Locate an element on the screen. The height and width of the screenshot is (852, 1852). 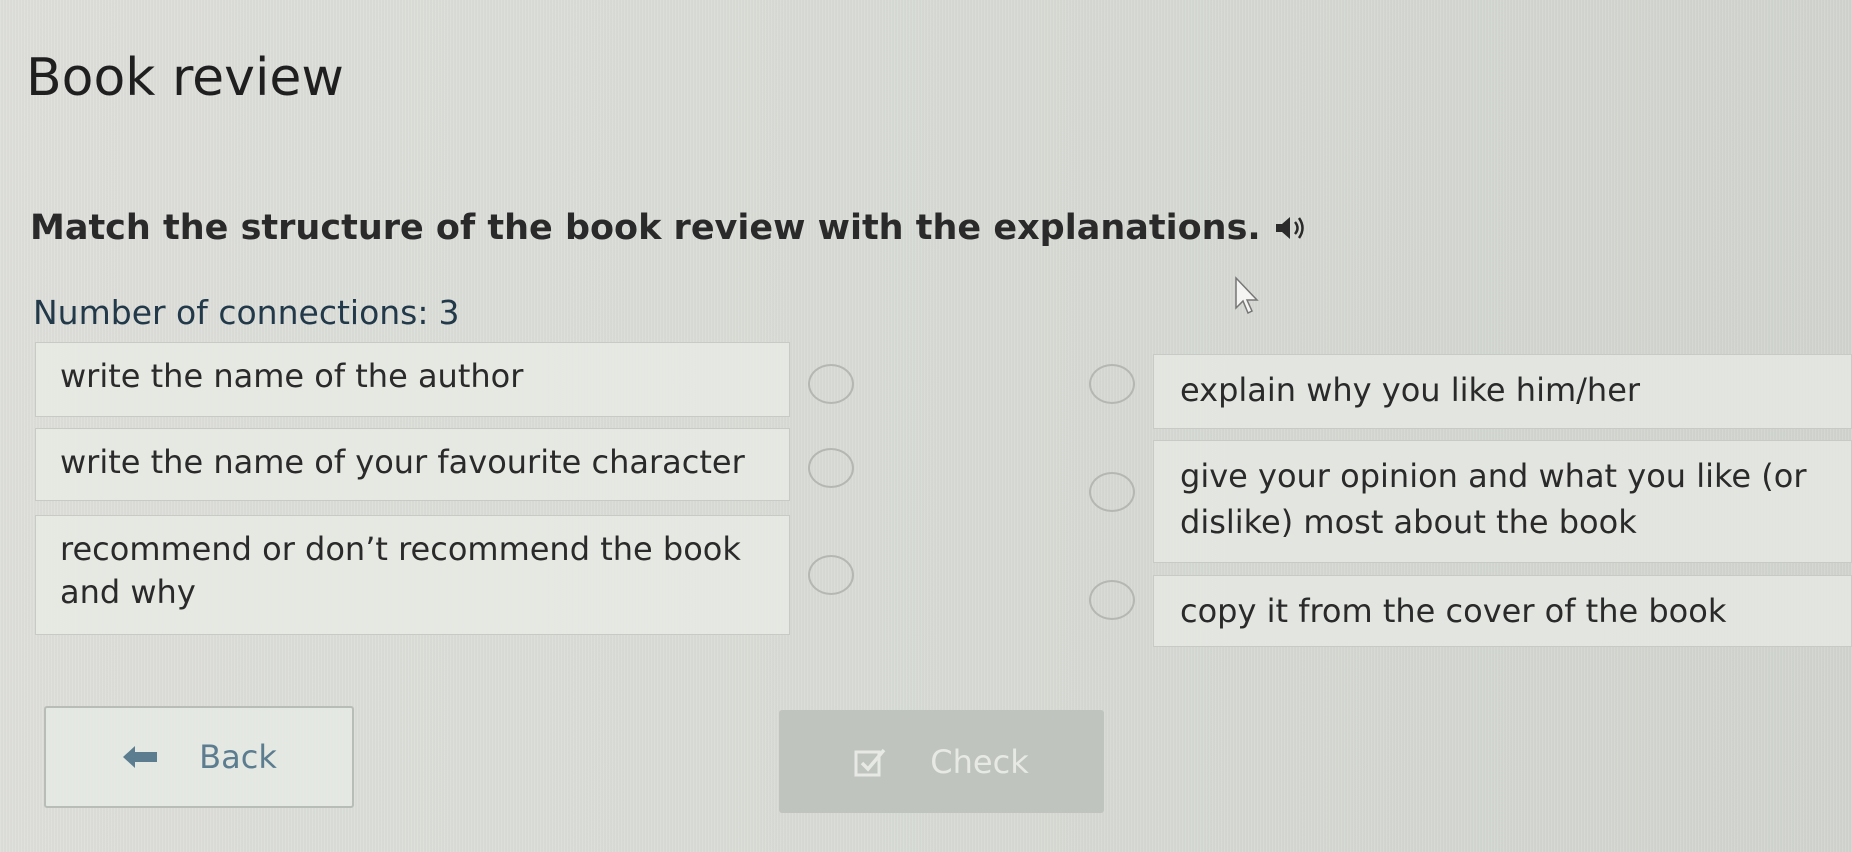
connections-count: 3 is located at coordinates (449, 312).